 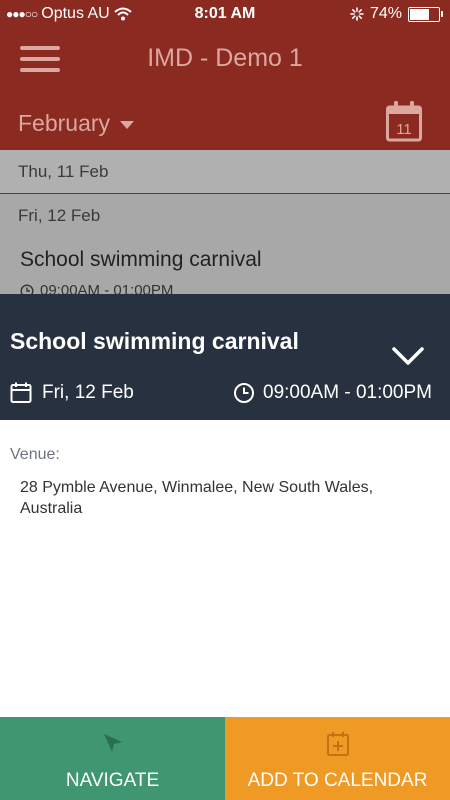 I want to click on venue-label: Venue:, so click(x=35, y=454).